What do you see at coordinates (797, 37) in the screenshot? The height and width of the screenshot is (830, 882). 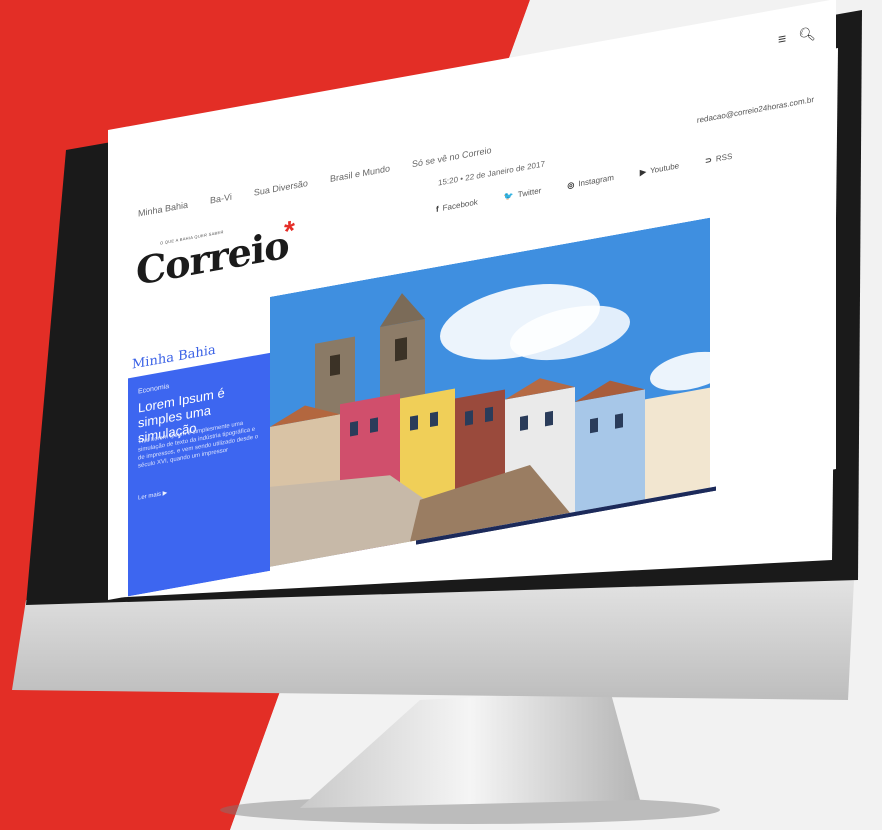 I see `header-controls: ≡ 🔍︎` at bounding box center [797, 37].